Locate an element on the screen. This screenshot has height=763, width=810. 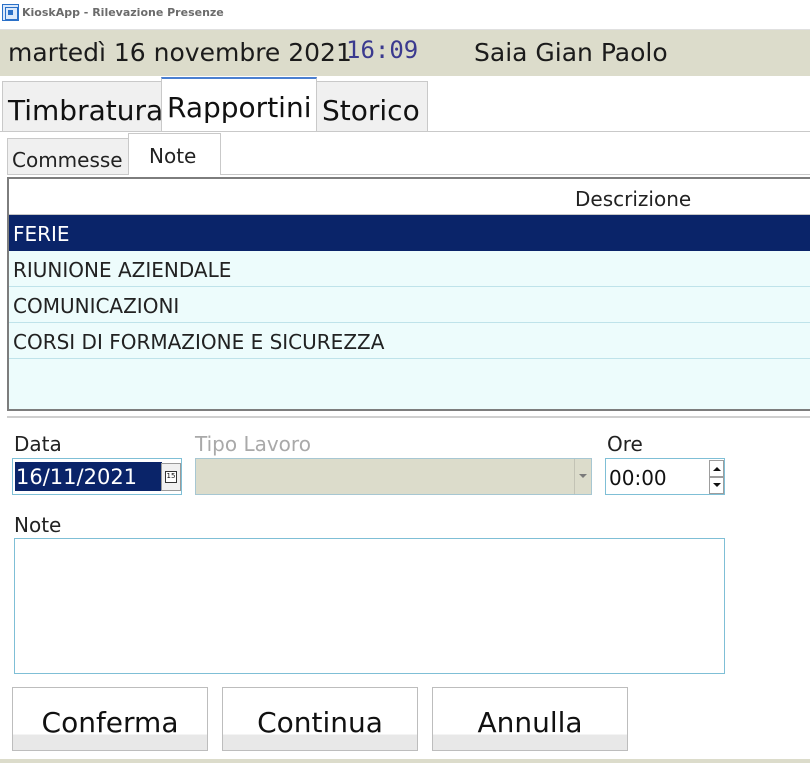
window-bottom-edge is located at coordinates (405, 761).